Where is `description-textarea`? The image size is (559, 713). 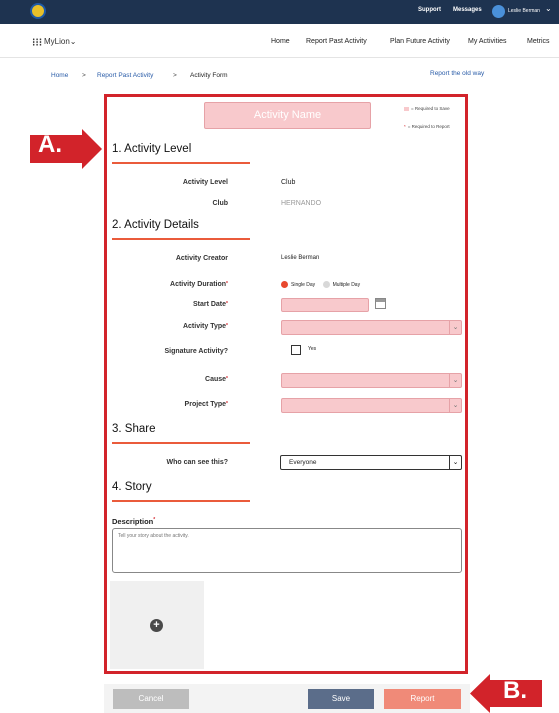 description-textarea is located at coordinates (287, 550).